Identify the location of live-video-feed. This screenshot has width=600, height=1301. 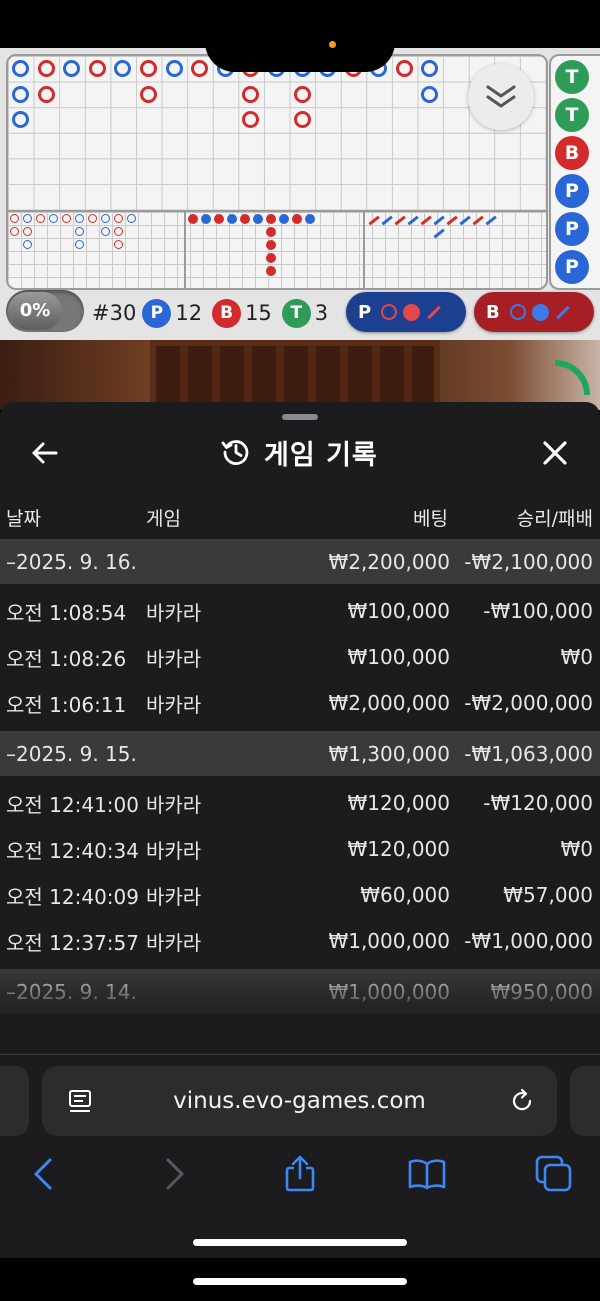
(300, 375).